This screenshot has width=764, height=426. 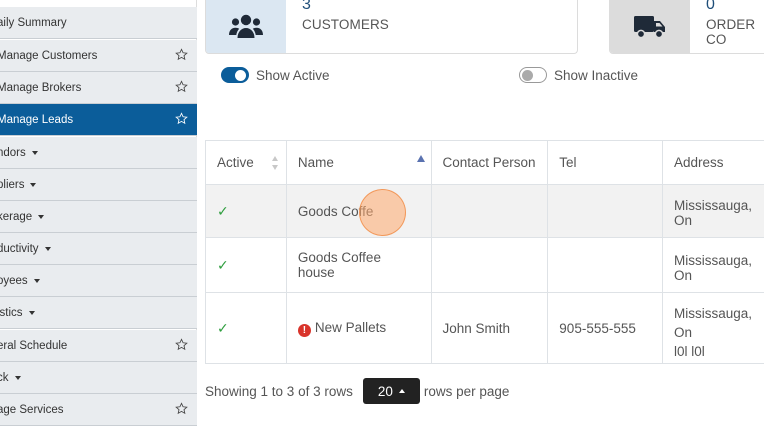 I want to click on sidebar-item-label: age Services, so click(x=32, y=409).